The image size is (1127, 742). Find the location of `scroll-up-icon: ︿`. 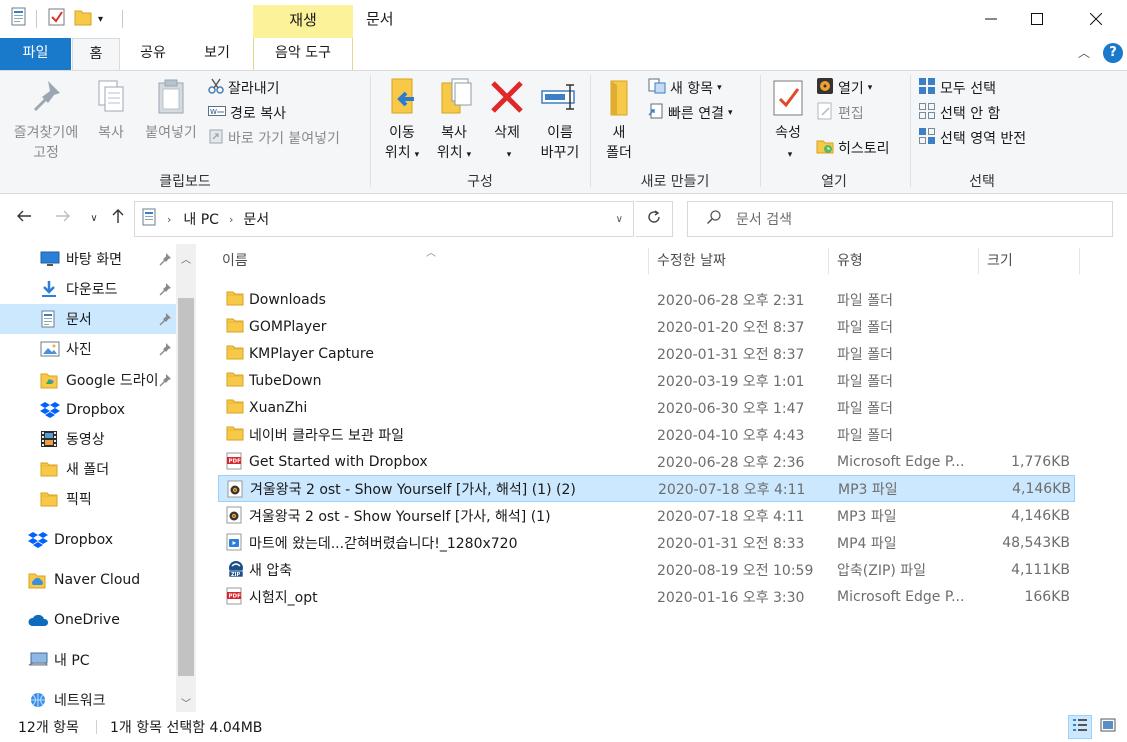

scroll-up-icon: ︿ is located at coordinates (186, 258).